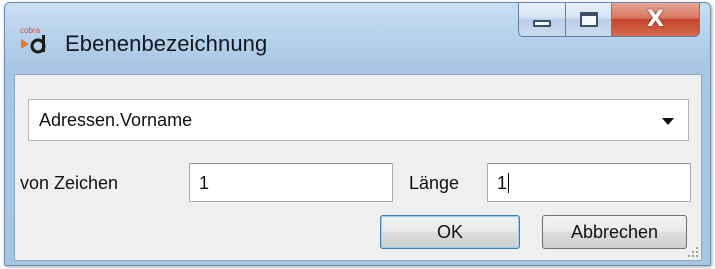 This screenshot has width=715, height=269. What do you see at coordinates (358, 120) in the screenshot?
I see `field-select: Adressen.Vorname` at bounding box center [358, 120].